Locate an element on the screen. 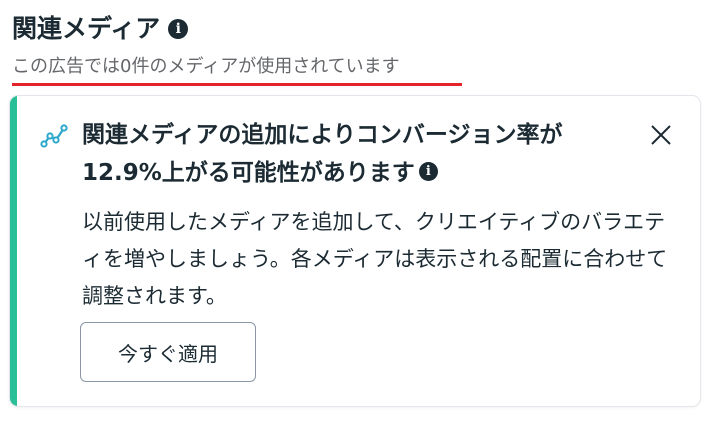 The image size is (720, 422). close-icon is located at coordinates (661, 135).